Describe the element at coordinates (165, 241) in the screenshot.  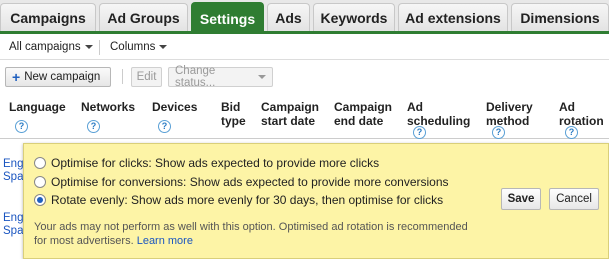
I see `learn-more-link: Learn more` at that location.